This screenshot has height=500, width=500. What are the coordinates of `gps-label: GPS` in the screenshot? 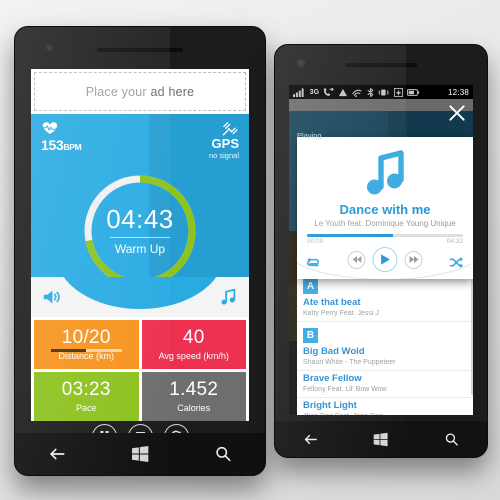 It's located at (225, 143).